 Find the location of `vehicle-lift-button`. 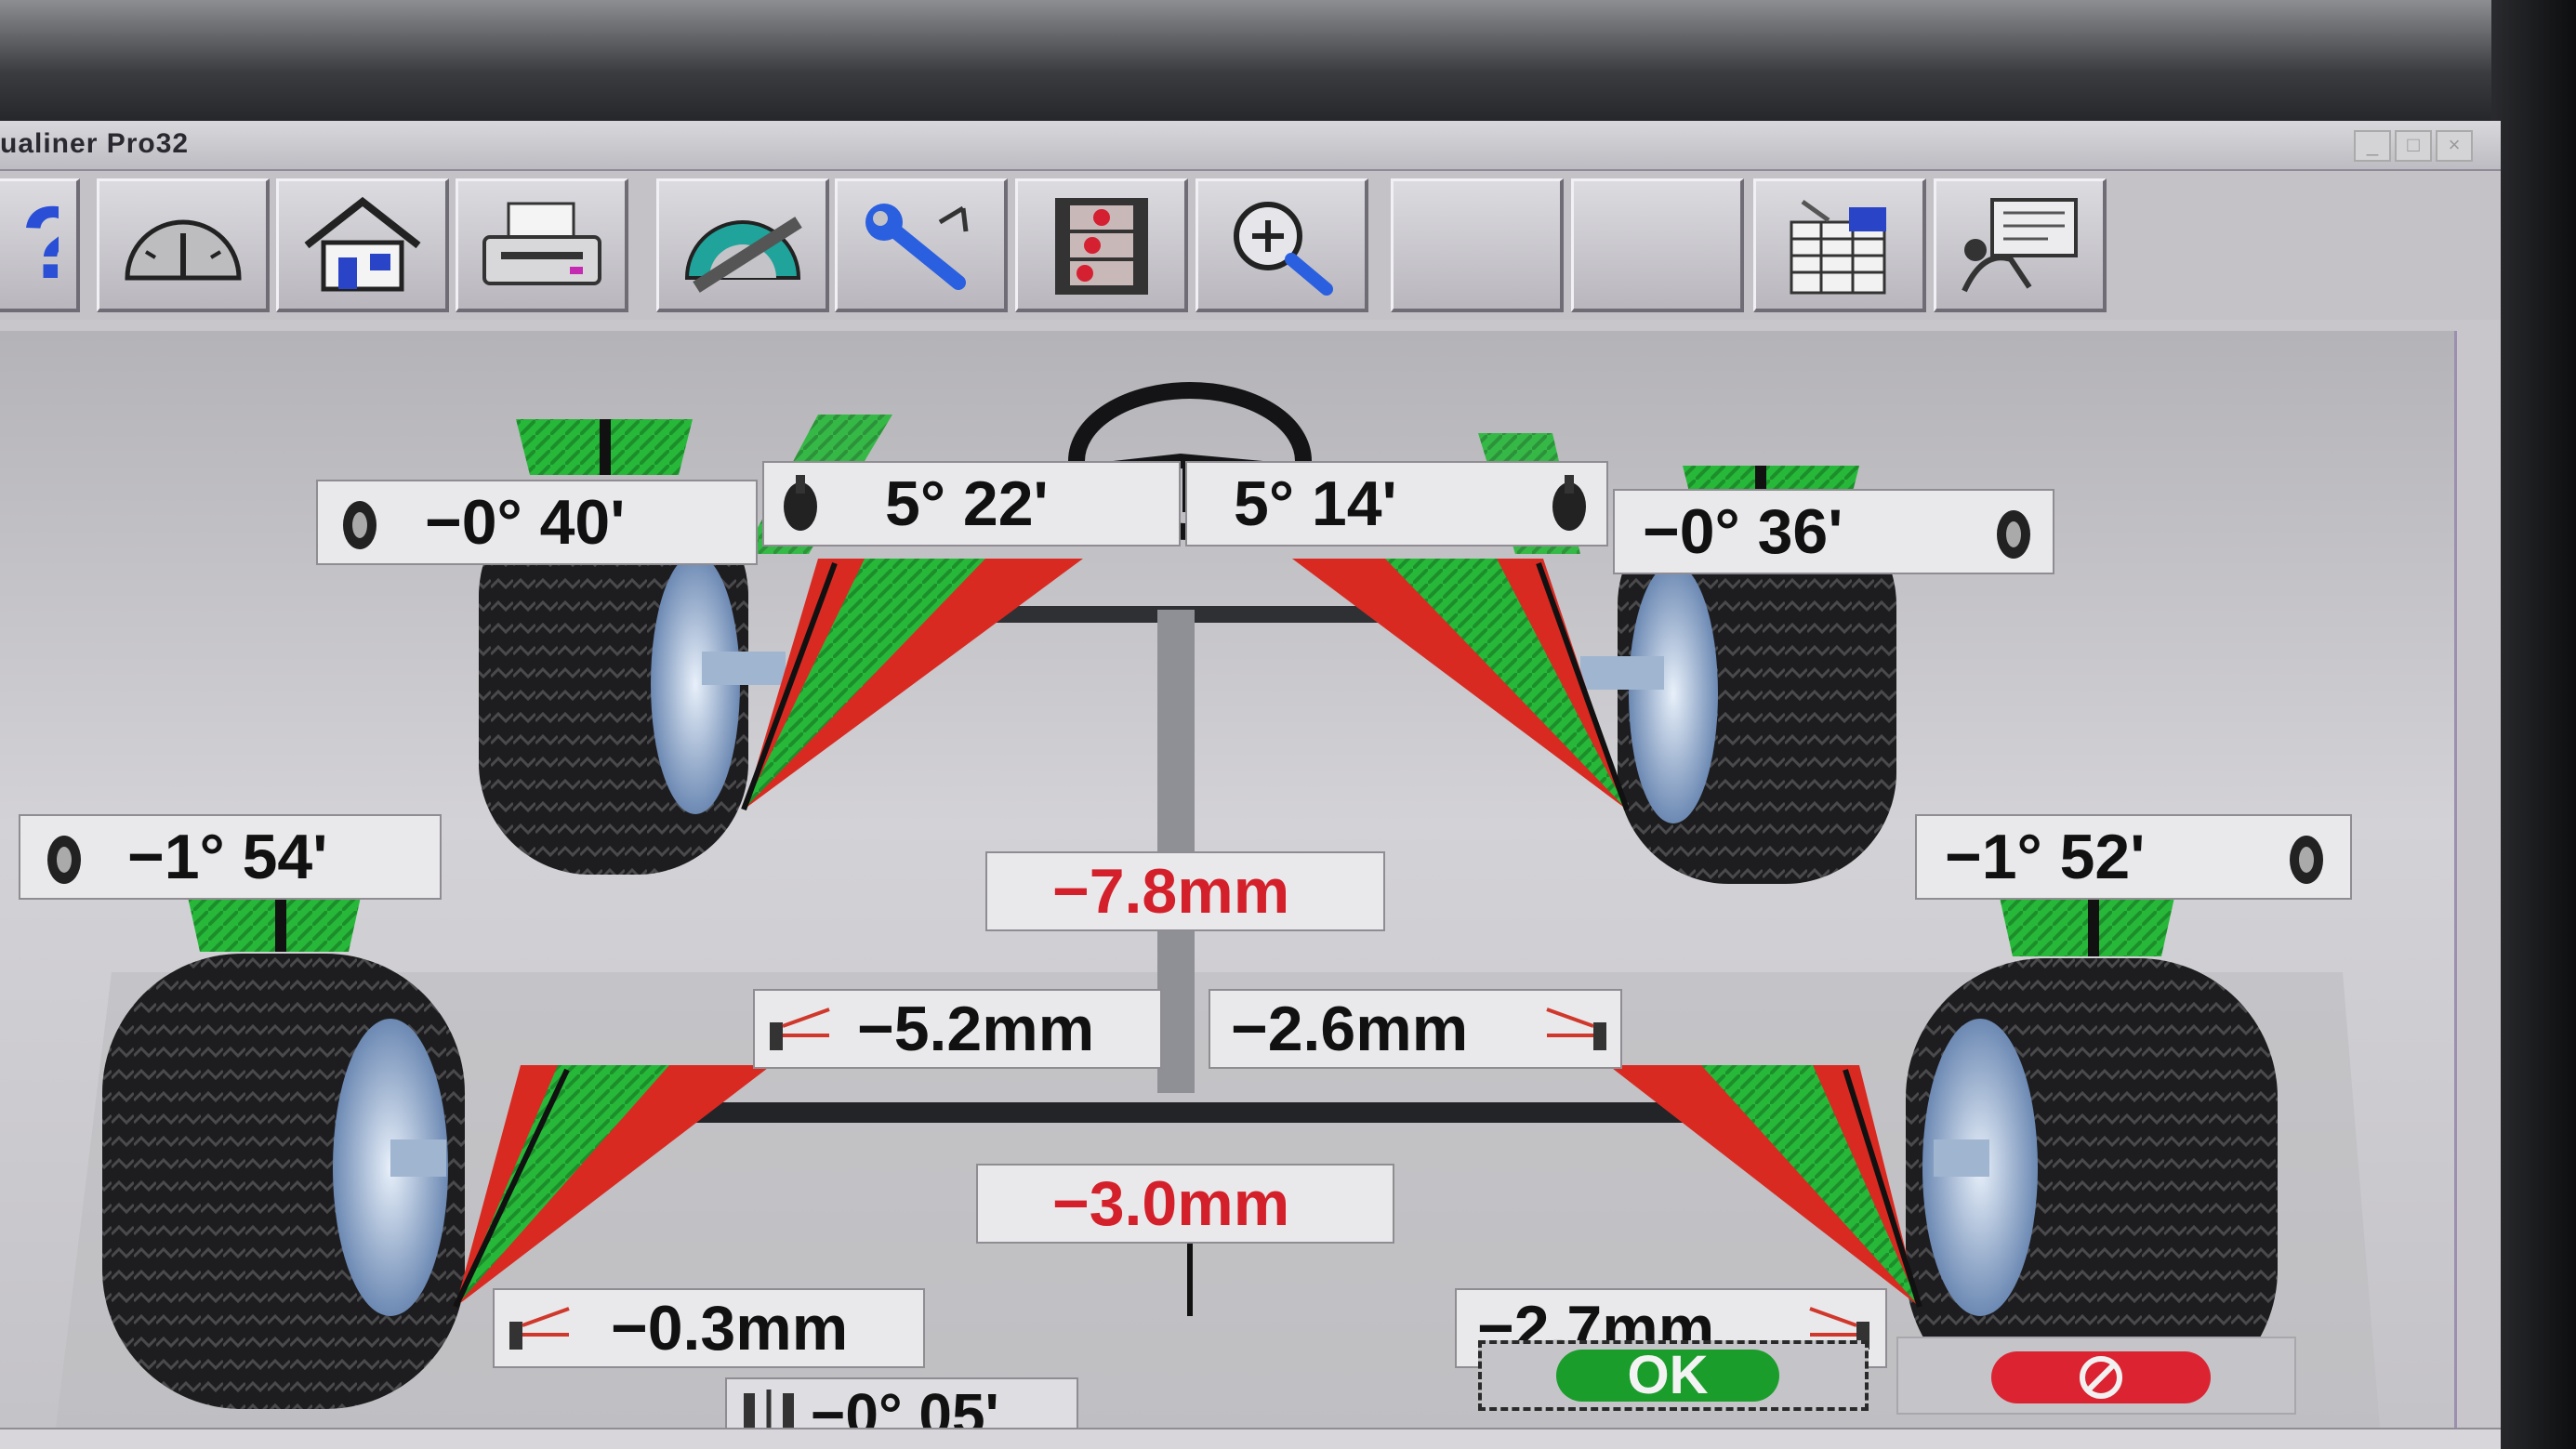

vehicle-lift-button is located at coordinates (2020, 245).